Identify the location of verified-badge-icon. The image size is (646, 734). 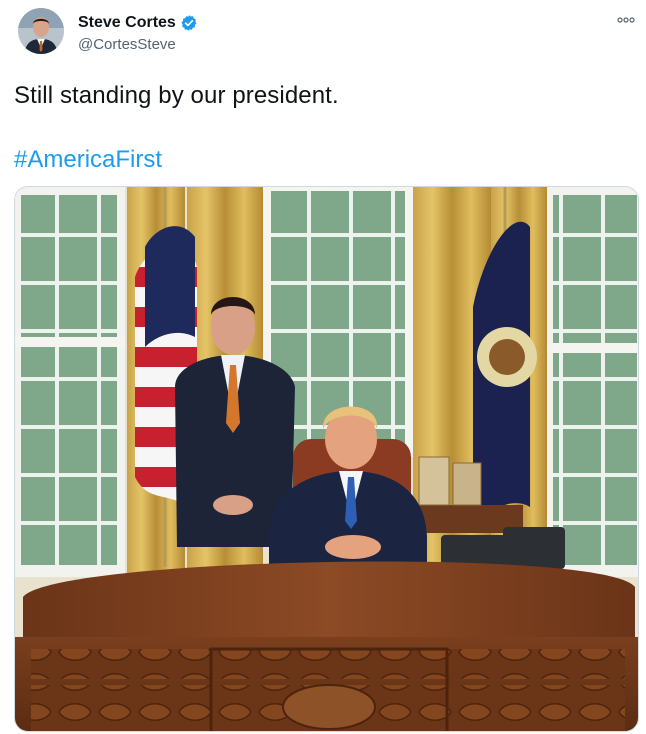
(189, 23).